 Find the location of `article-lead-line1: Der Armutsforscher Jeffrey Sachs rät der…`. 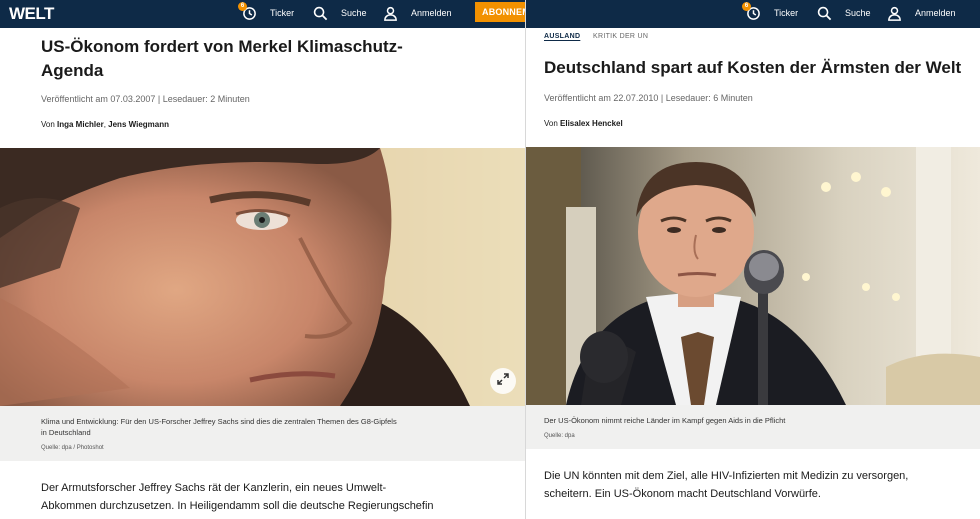

article-lead-line1: Der Armutsforscher Jeffrey Sachs rät der… is located at coordinates (214, 488).